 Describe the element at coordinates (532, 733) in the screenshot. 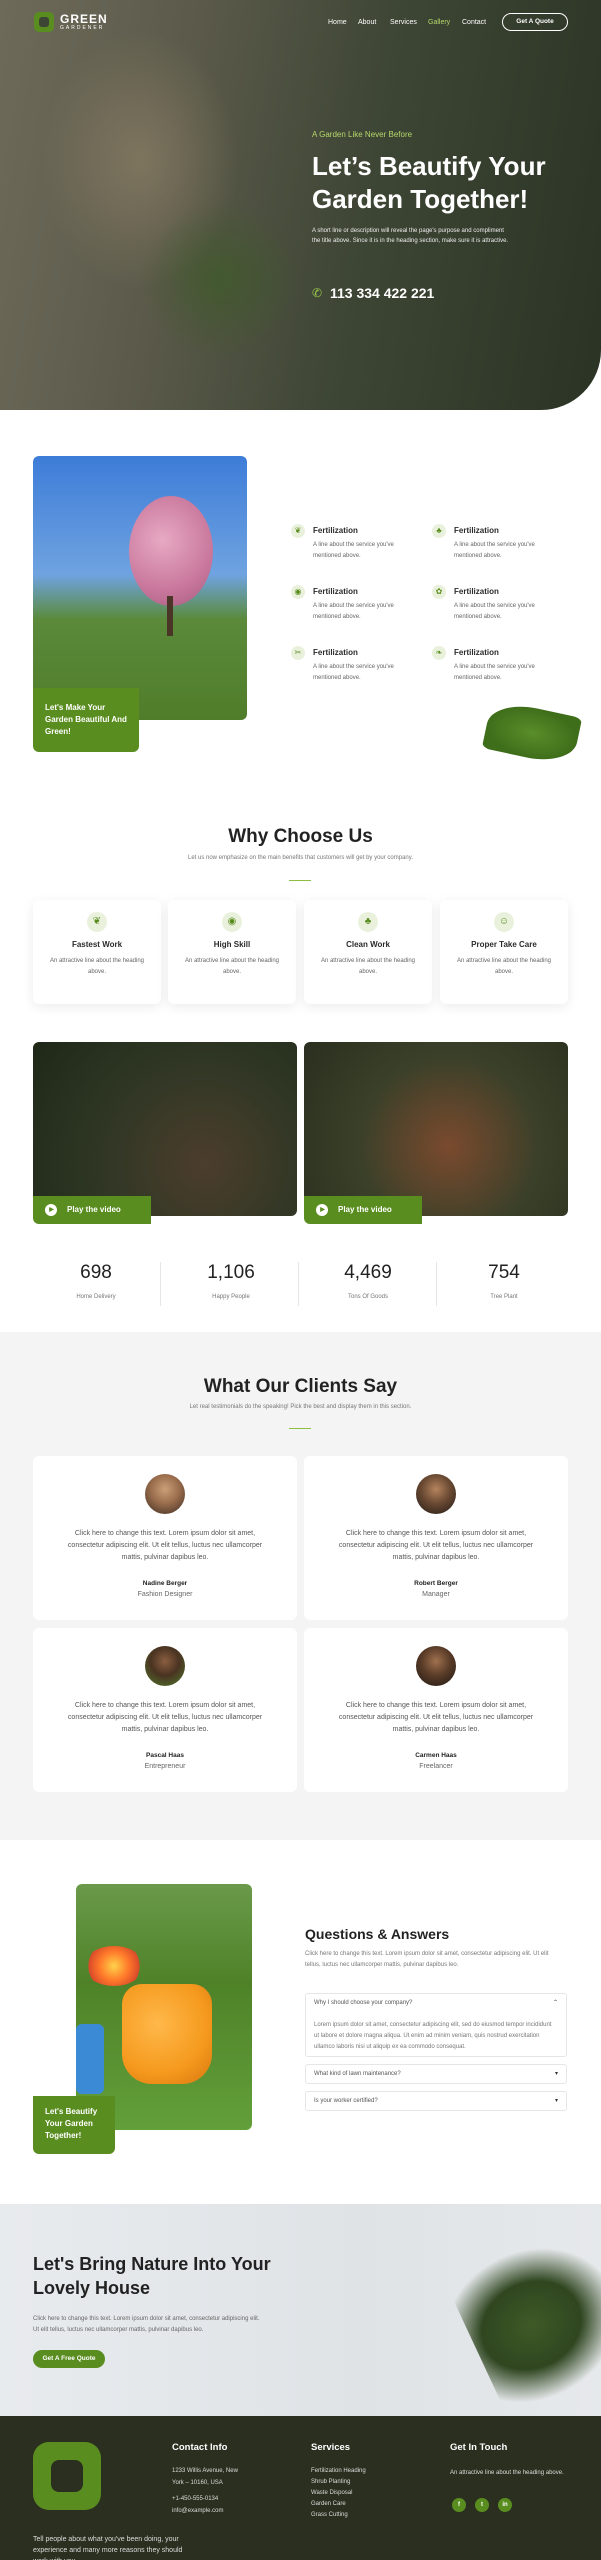

I see `decorative-leaf` at that location.